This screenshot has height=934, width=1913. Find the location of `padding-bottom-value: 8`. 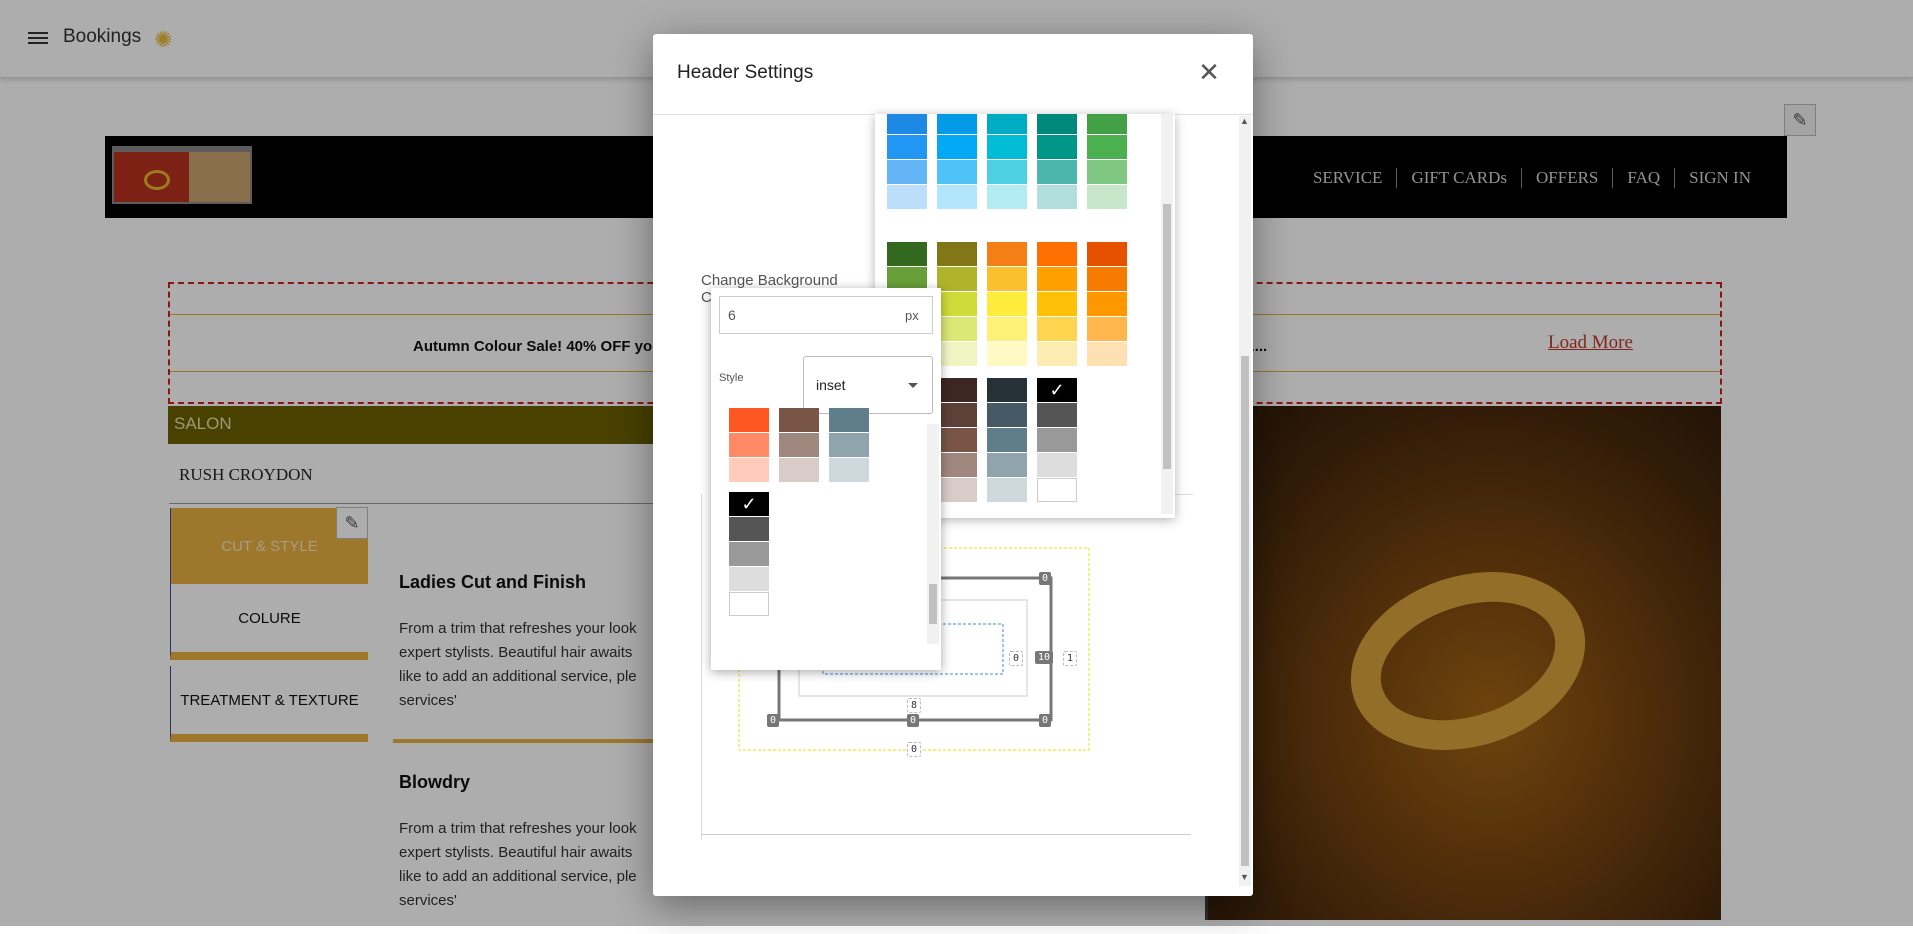

padding-bottom-value: 8 is located at coordinates (914, 705).